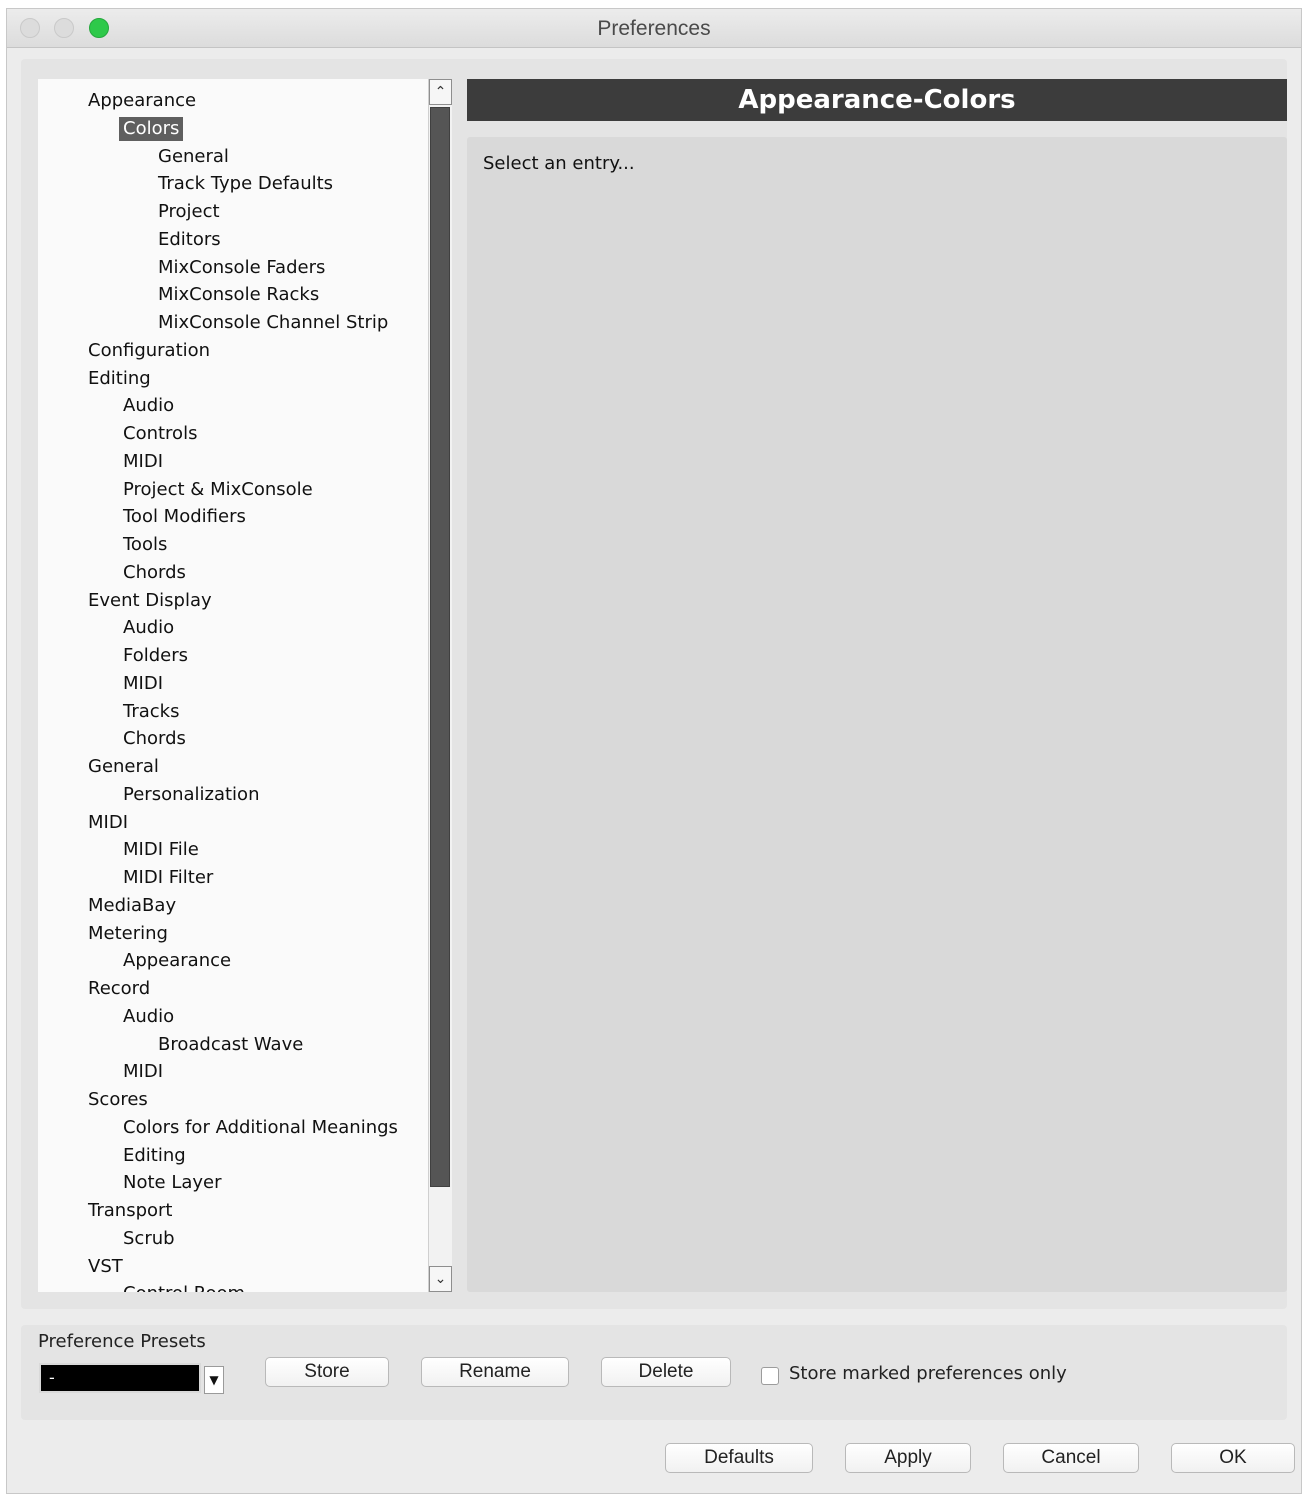  I want to click on content-header: Appearance-Colors, so click(877, 100).